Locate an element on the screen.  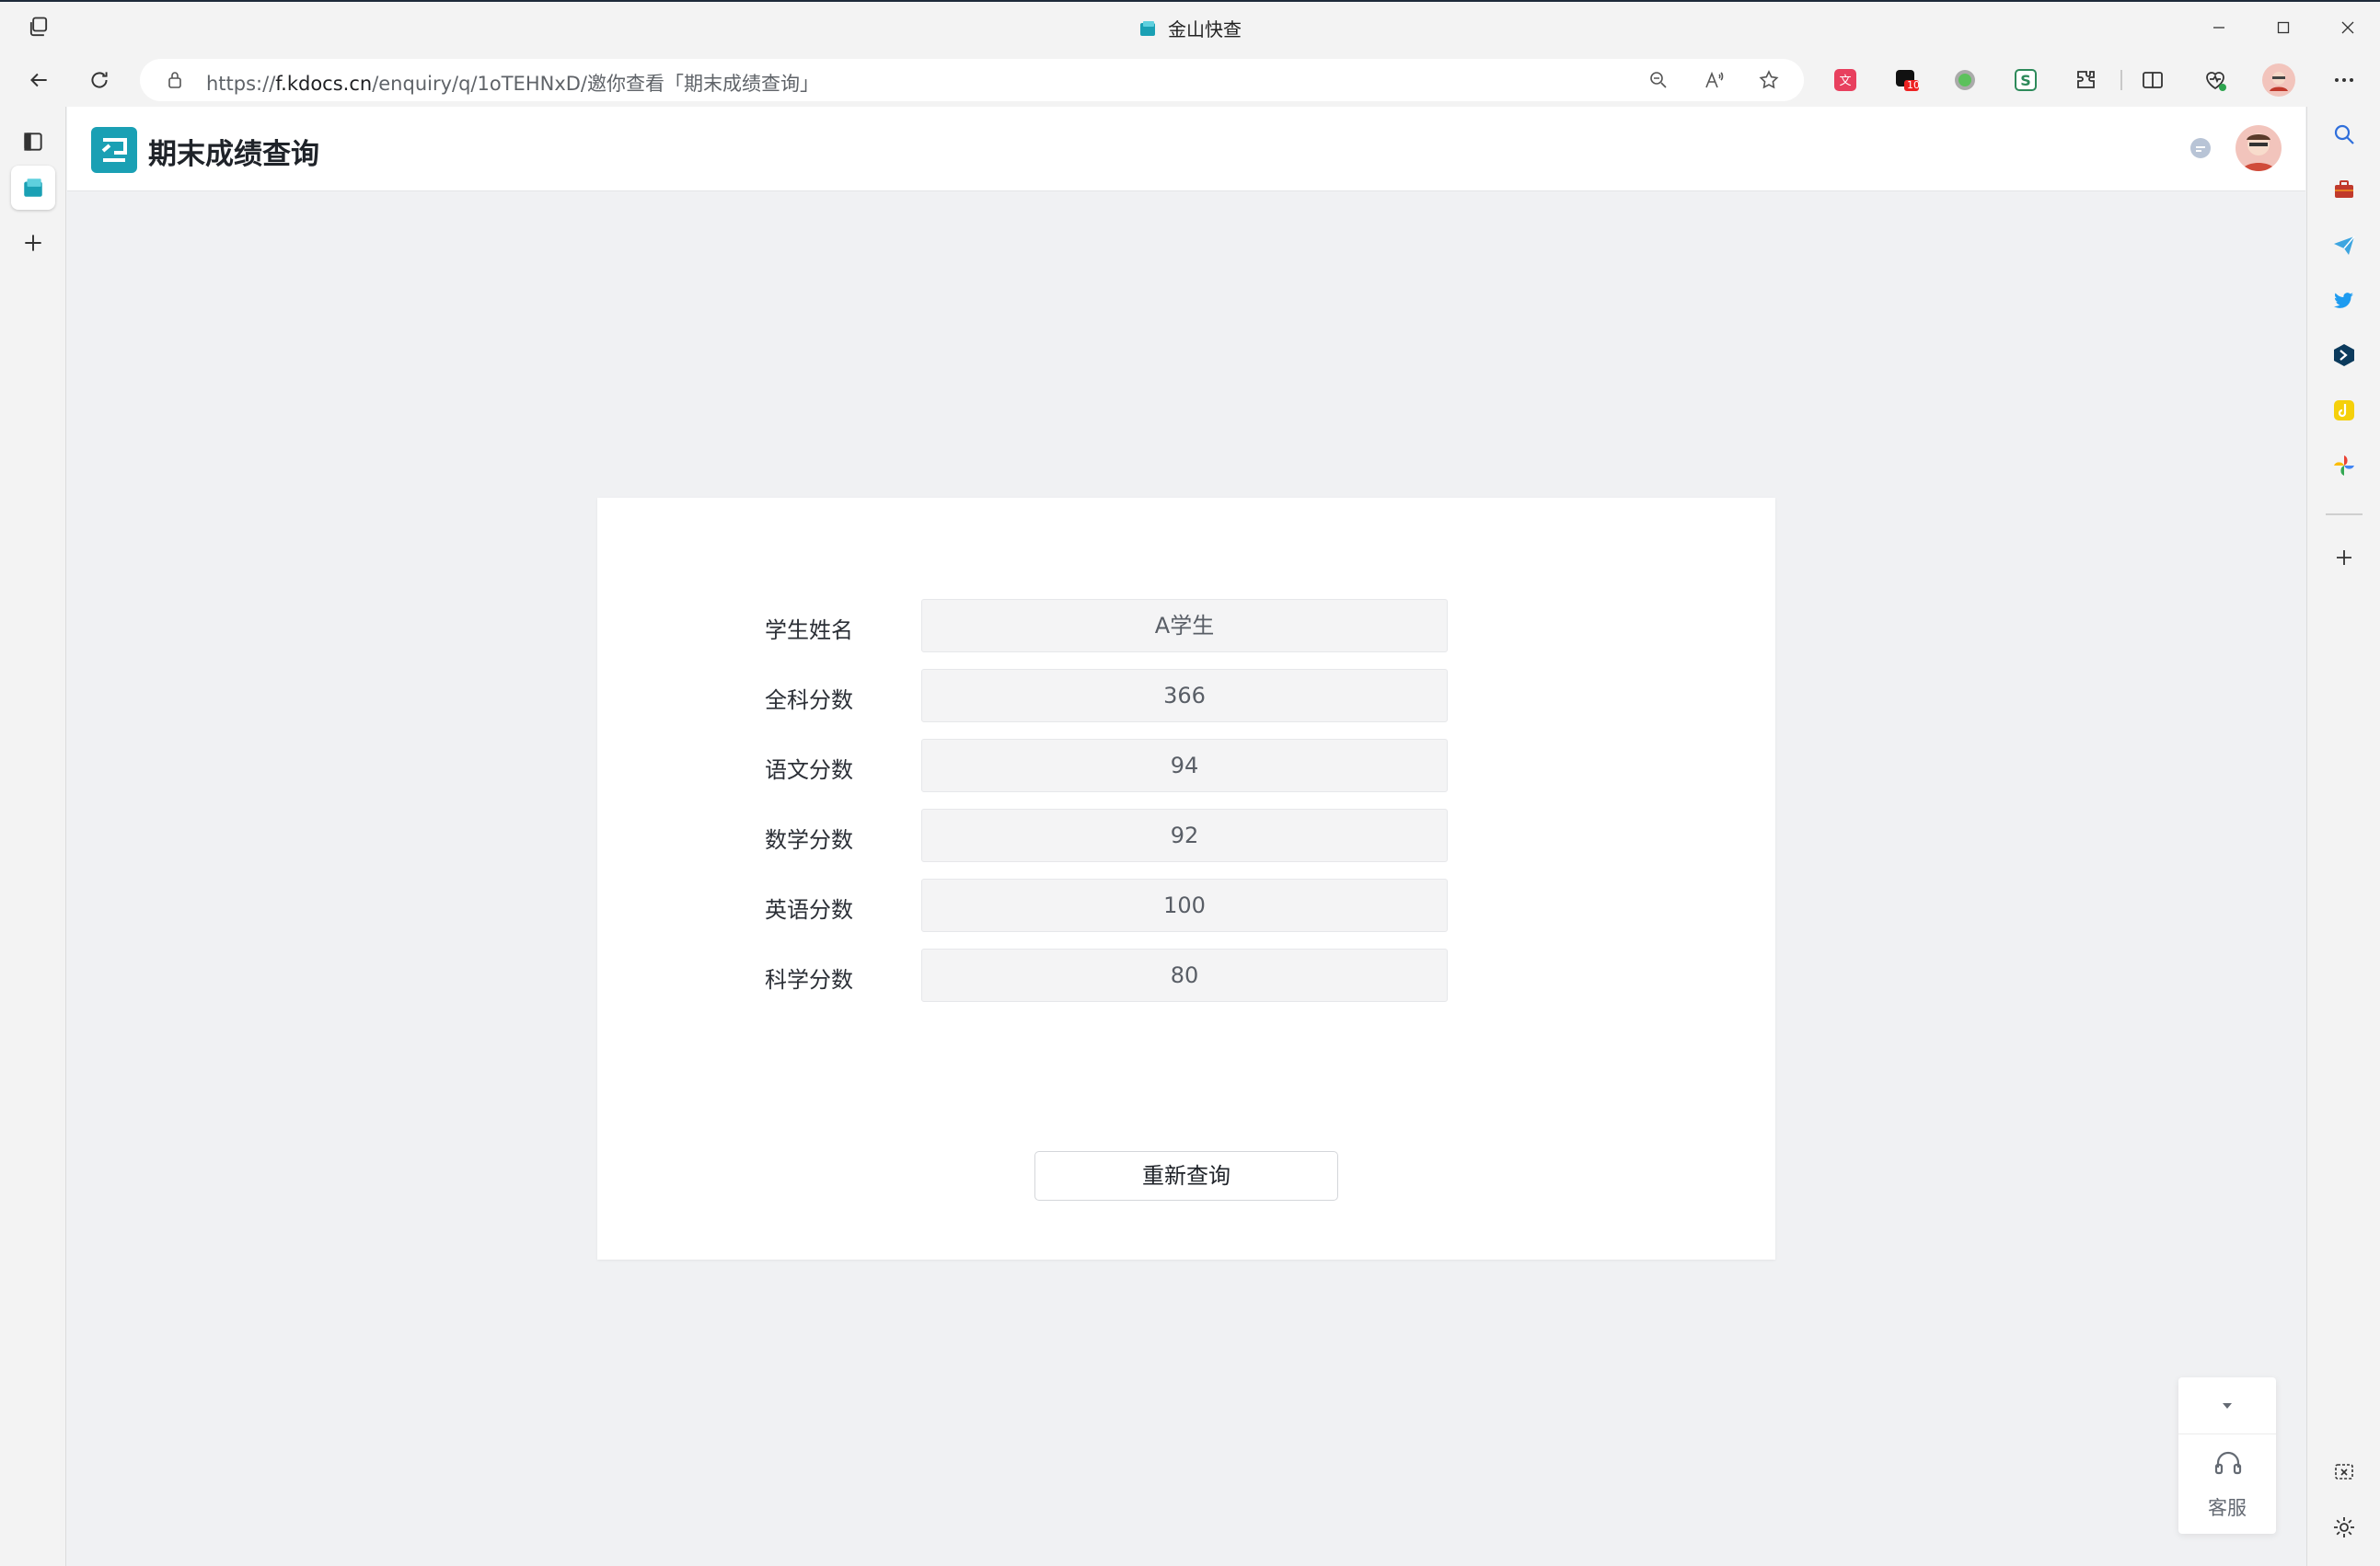
service-label: 客服 is located at coordinates (2227, 1508).